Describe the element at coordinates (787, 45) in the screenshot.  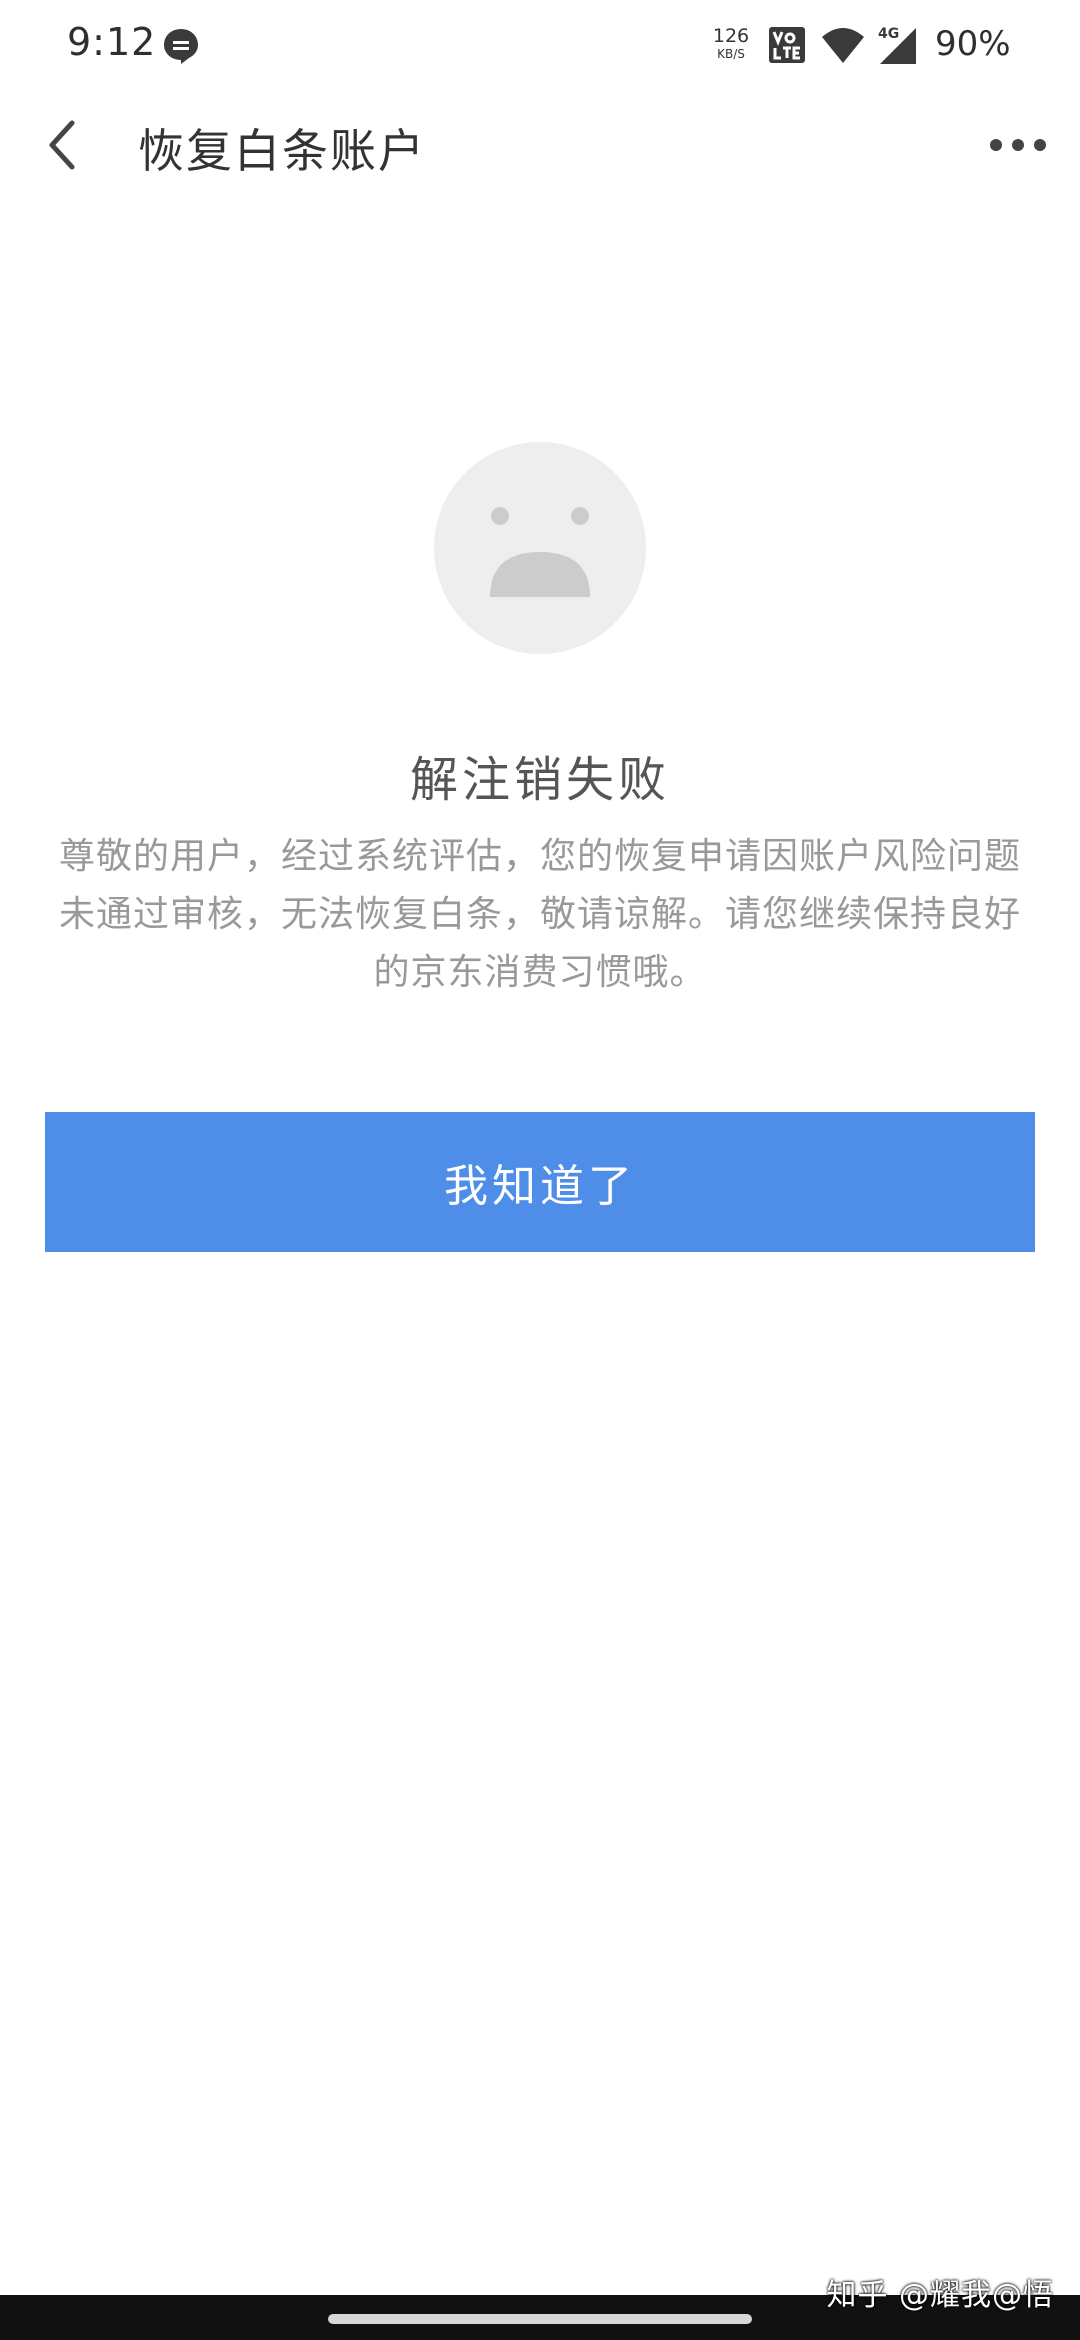
I see `volte-icon` at that location.